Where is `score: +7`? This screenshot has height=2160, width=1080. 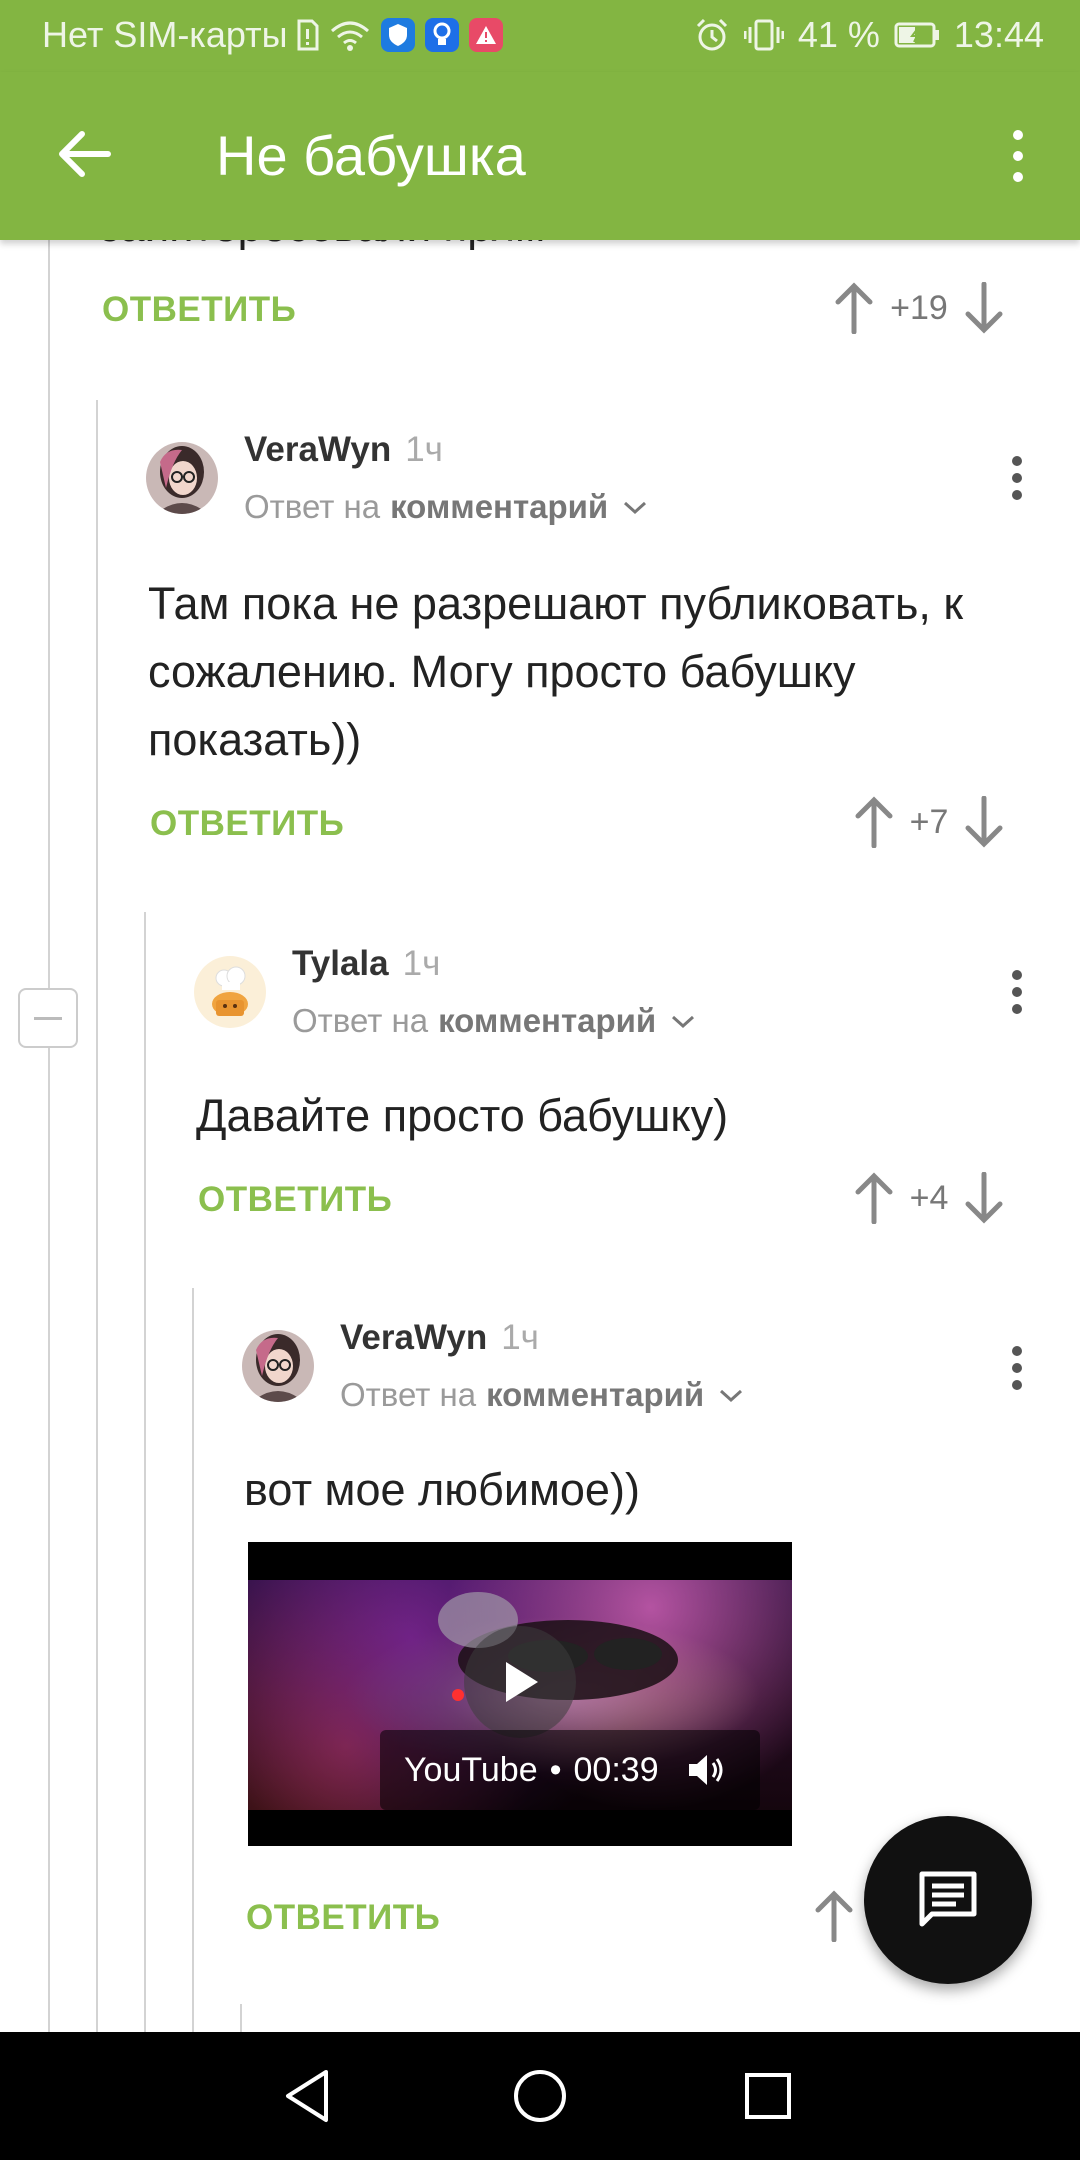
score: +7 is located at coordinates (929, 821).